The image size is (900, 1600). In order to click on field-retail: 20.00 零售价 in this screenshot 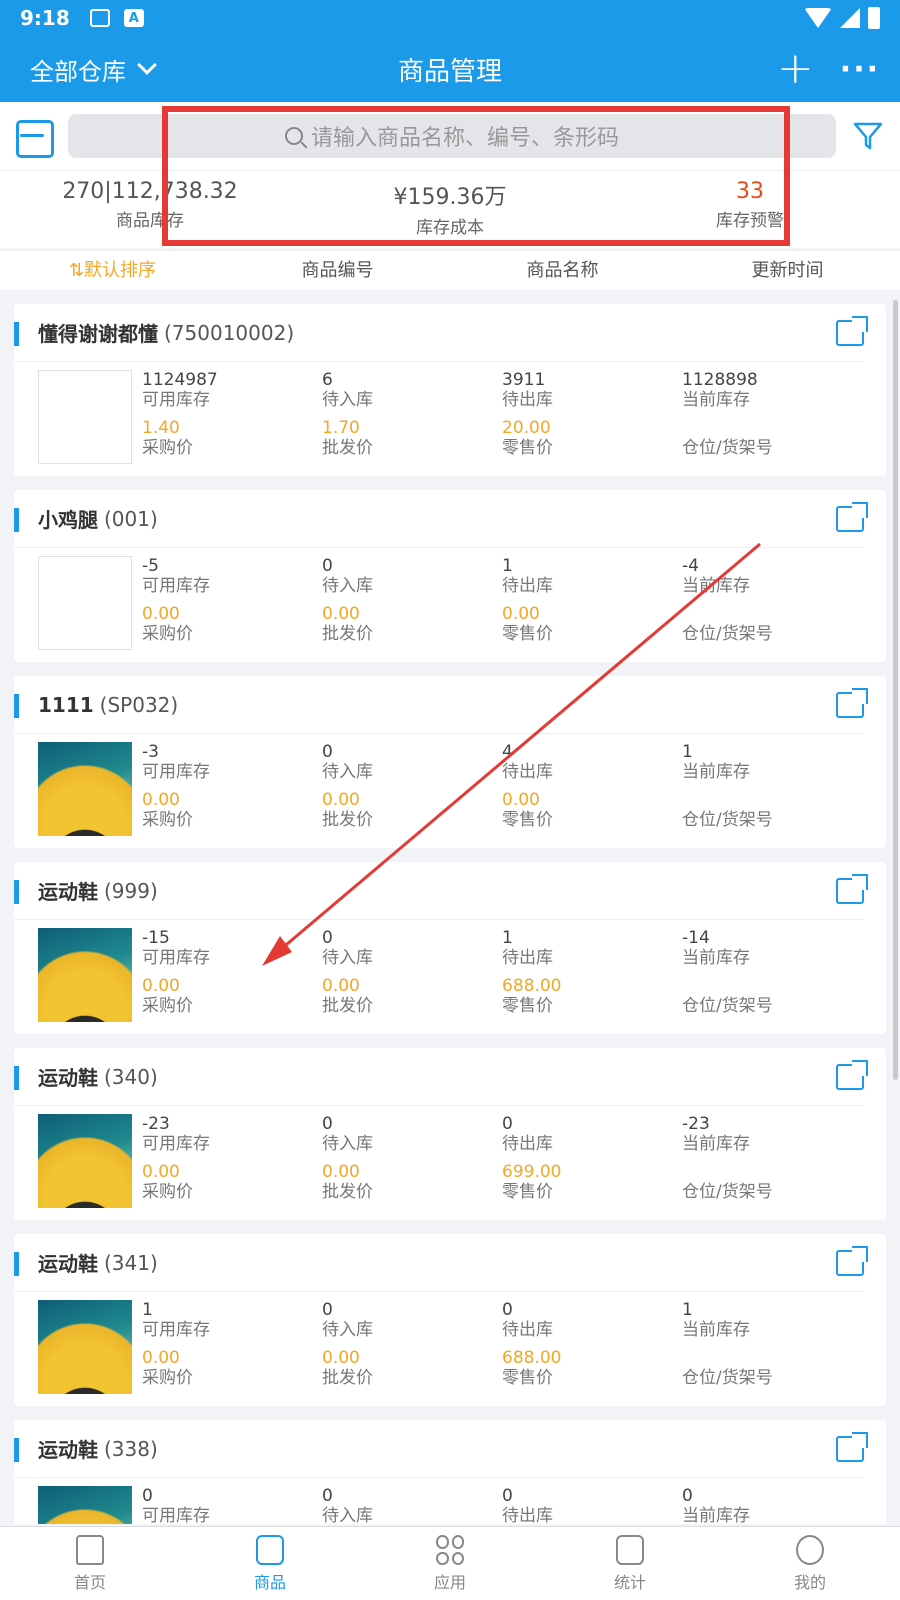, I will do `click(592, 442)`.